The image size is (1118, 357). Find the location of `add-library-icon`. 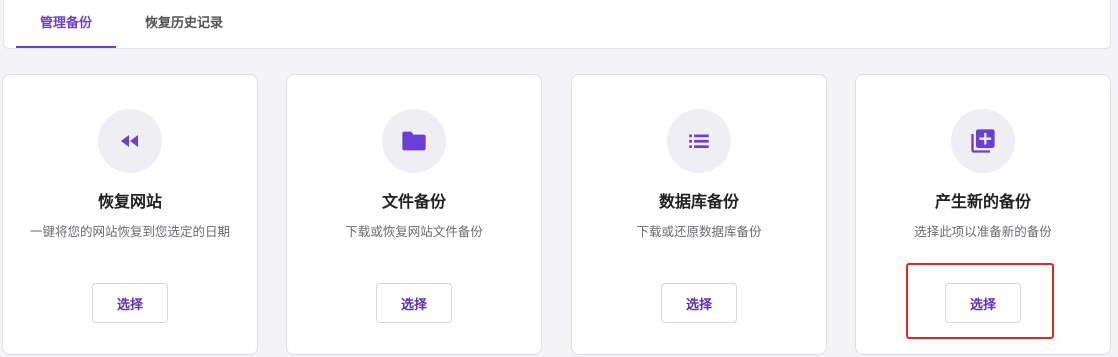

add-library-icon is located at coordinates (983, 141).